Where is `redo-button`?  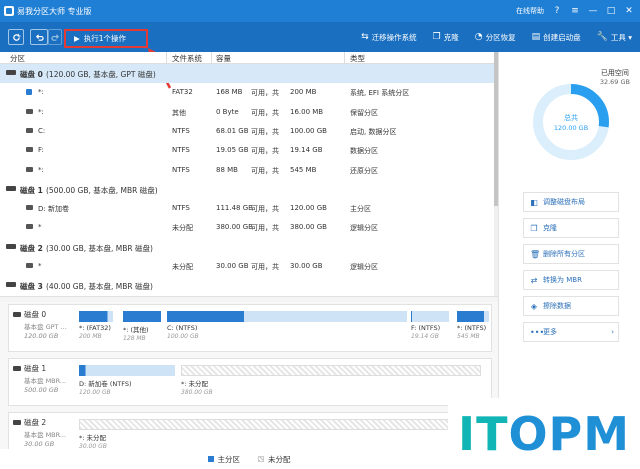
redo-button is located at coordinates (55, 37).